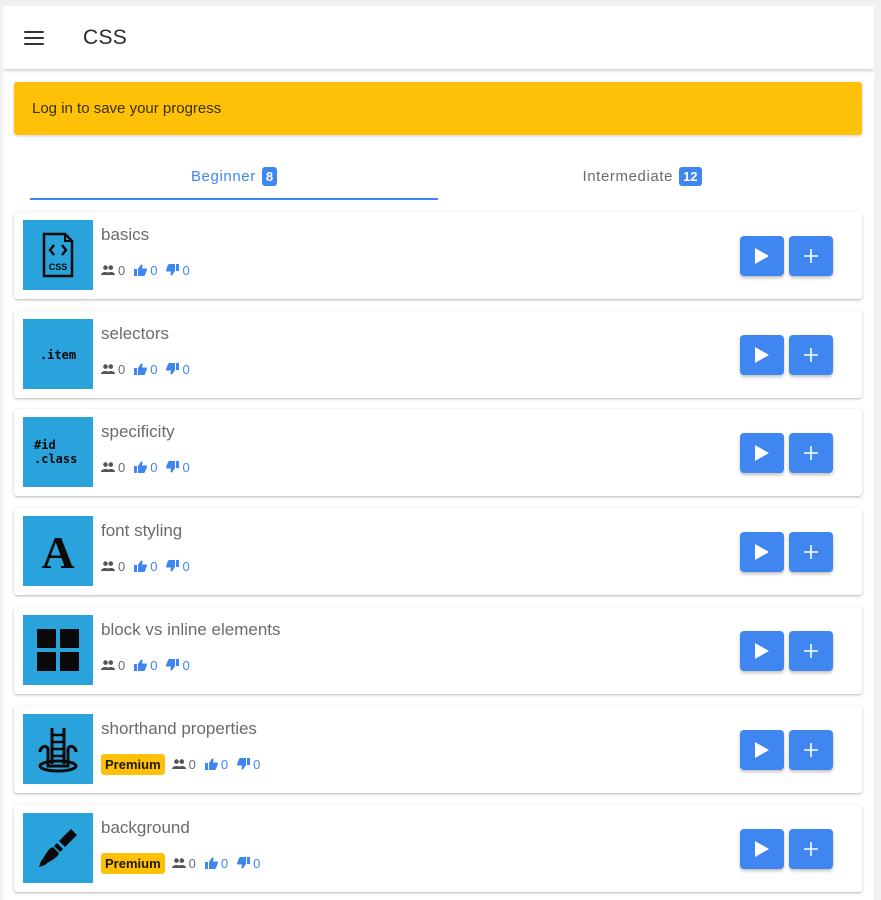 The height and width of the screenshot is (900, 881). What do you see at coordinates (438, 37) in the screenshot?
I see `app-bar: CSS` at bounding box center [438, 37].